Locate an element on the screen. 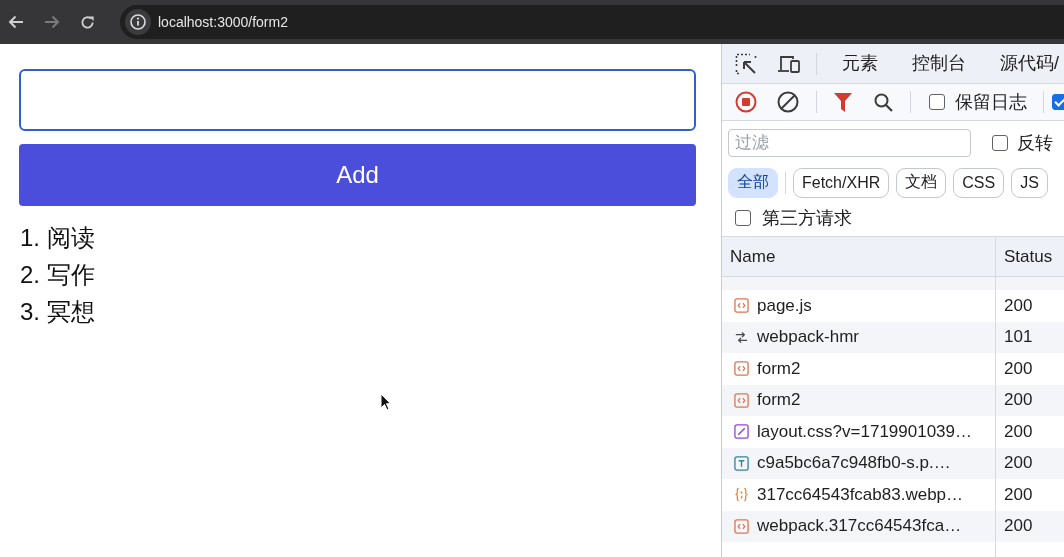  filter-chip: JS is located at coordinates (1029, 182).